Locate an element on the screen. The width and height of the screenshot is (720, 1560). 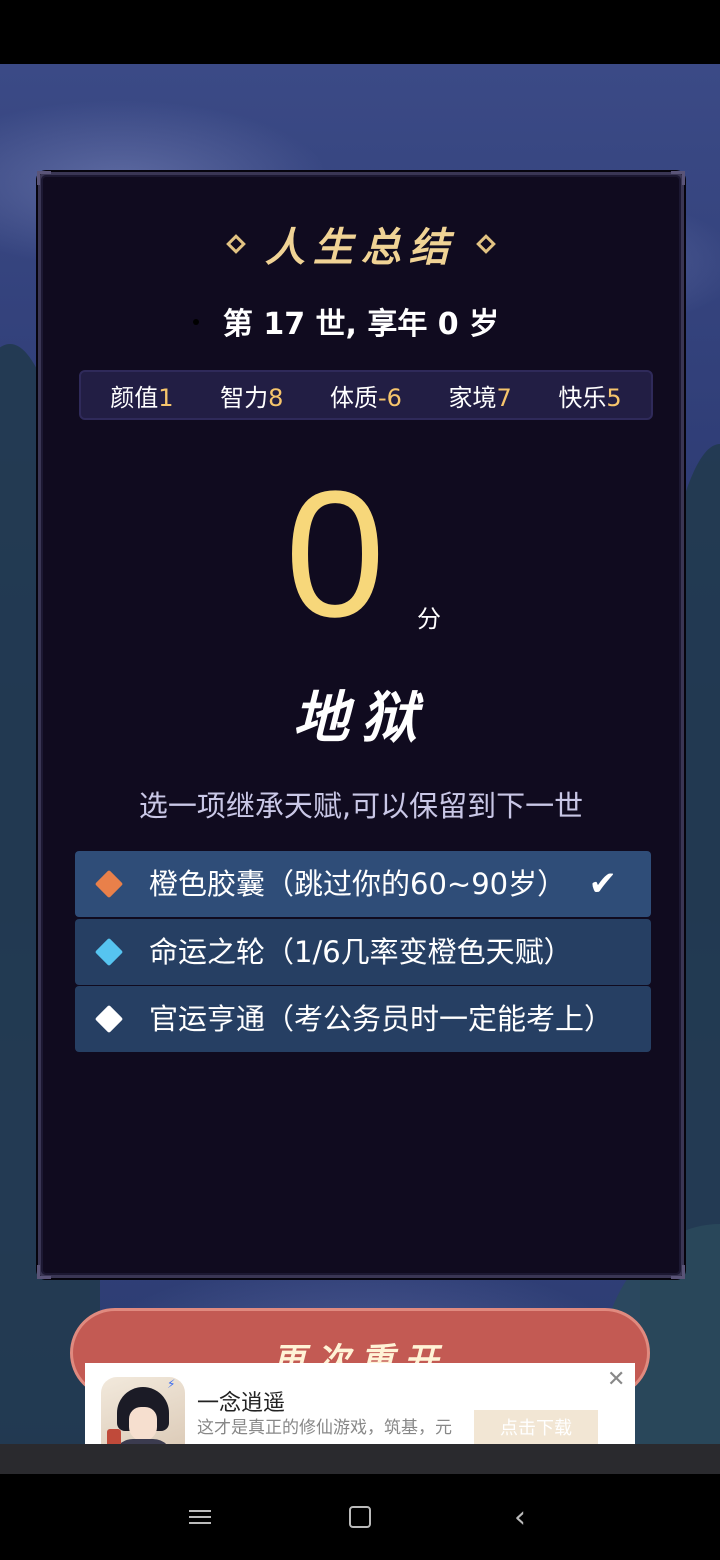
talent-option-wheel-of-fate: 命运之轮（1/6几率变橙色天赋） is located at coordinates (363, 952).